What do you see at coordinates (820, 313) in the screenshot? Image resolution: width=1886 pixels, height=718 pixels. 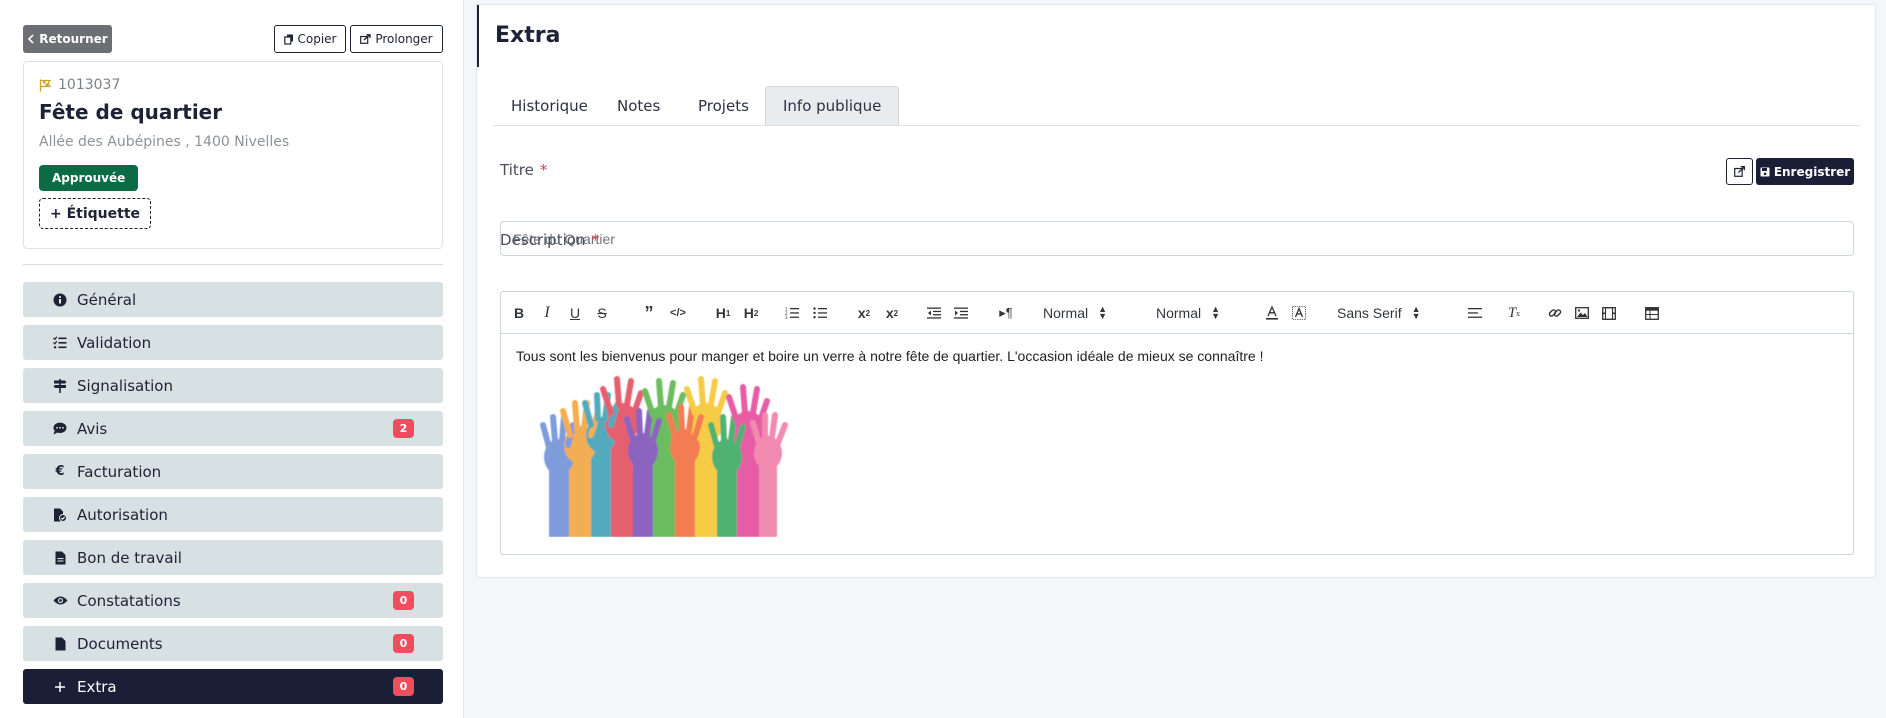 I see `bullet-list-icon` at bounding box center [820, 313].